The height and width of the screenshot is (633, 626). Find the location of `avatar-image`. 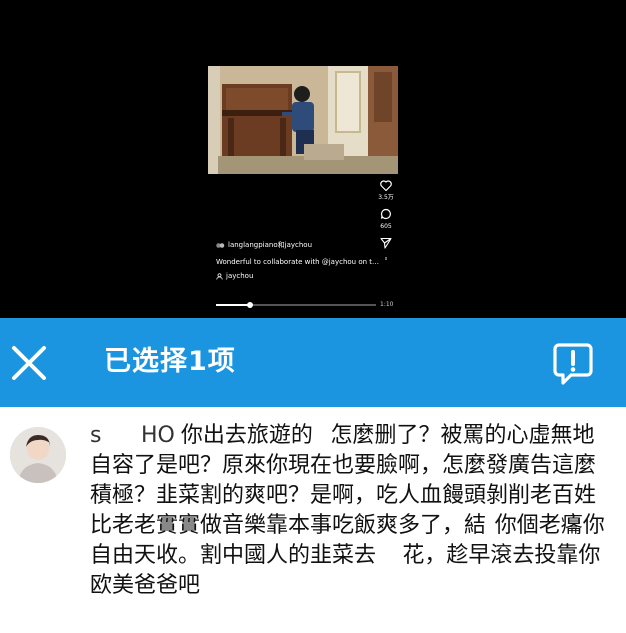

avatar-image is located at coordinates (38, 455).